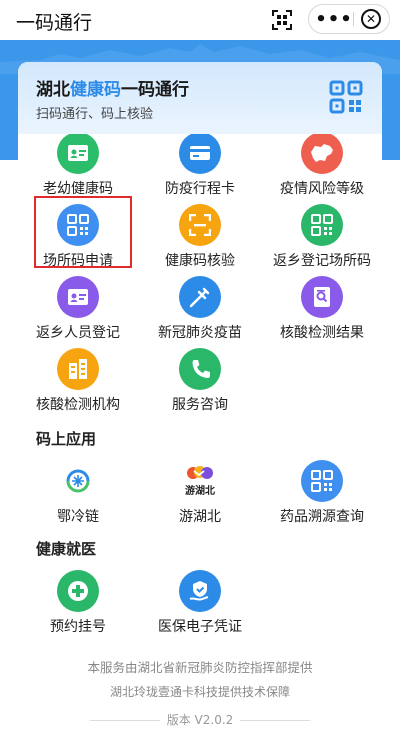 The width and height of the screenshot is (400, 743). I want to click on app-item-cold-chain: 鄂冷链, so click(78, 499).